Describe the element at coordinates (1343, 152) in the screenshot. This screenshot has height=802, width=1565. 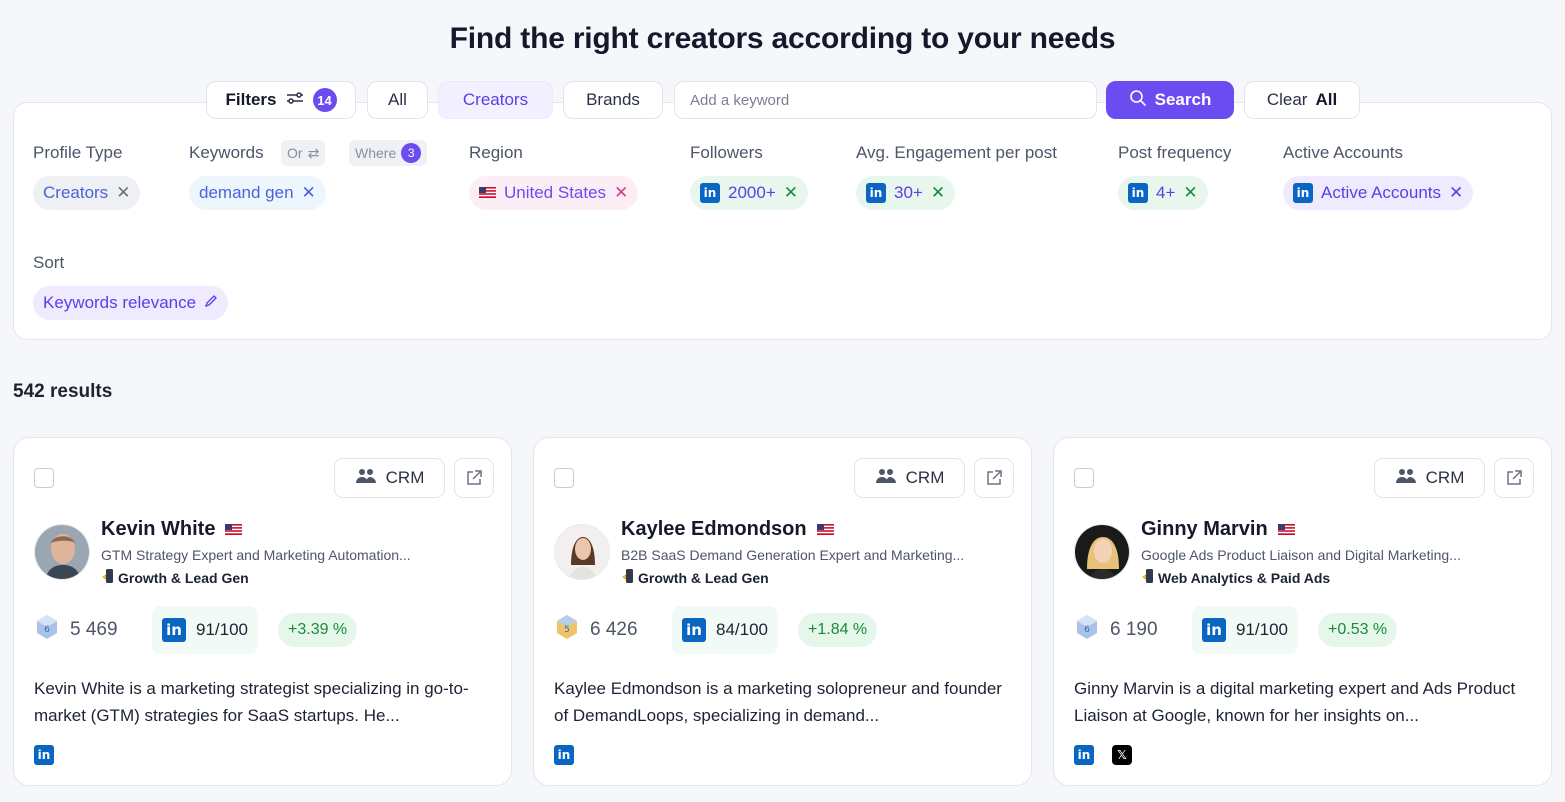
I see `active-accounts-label: Active Accounts` at that location.